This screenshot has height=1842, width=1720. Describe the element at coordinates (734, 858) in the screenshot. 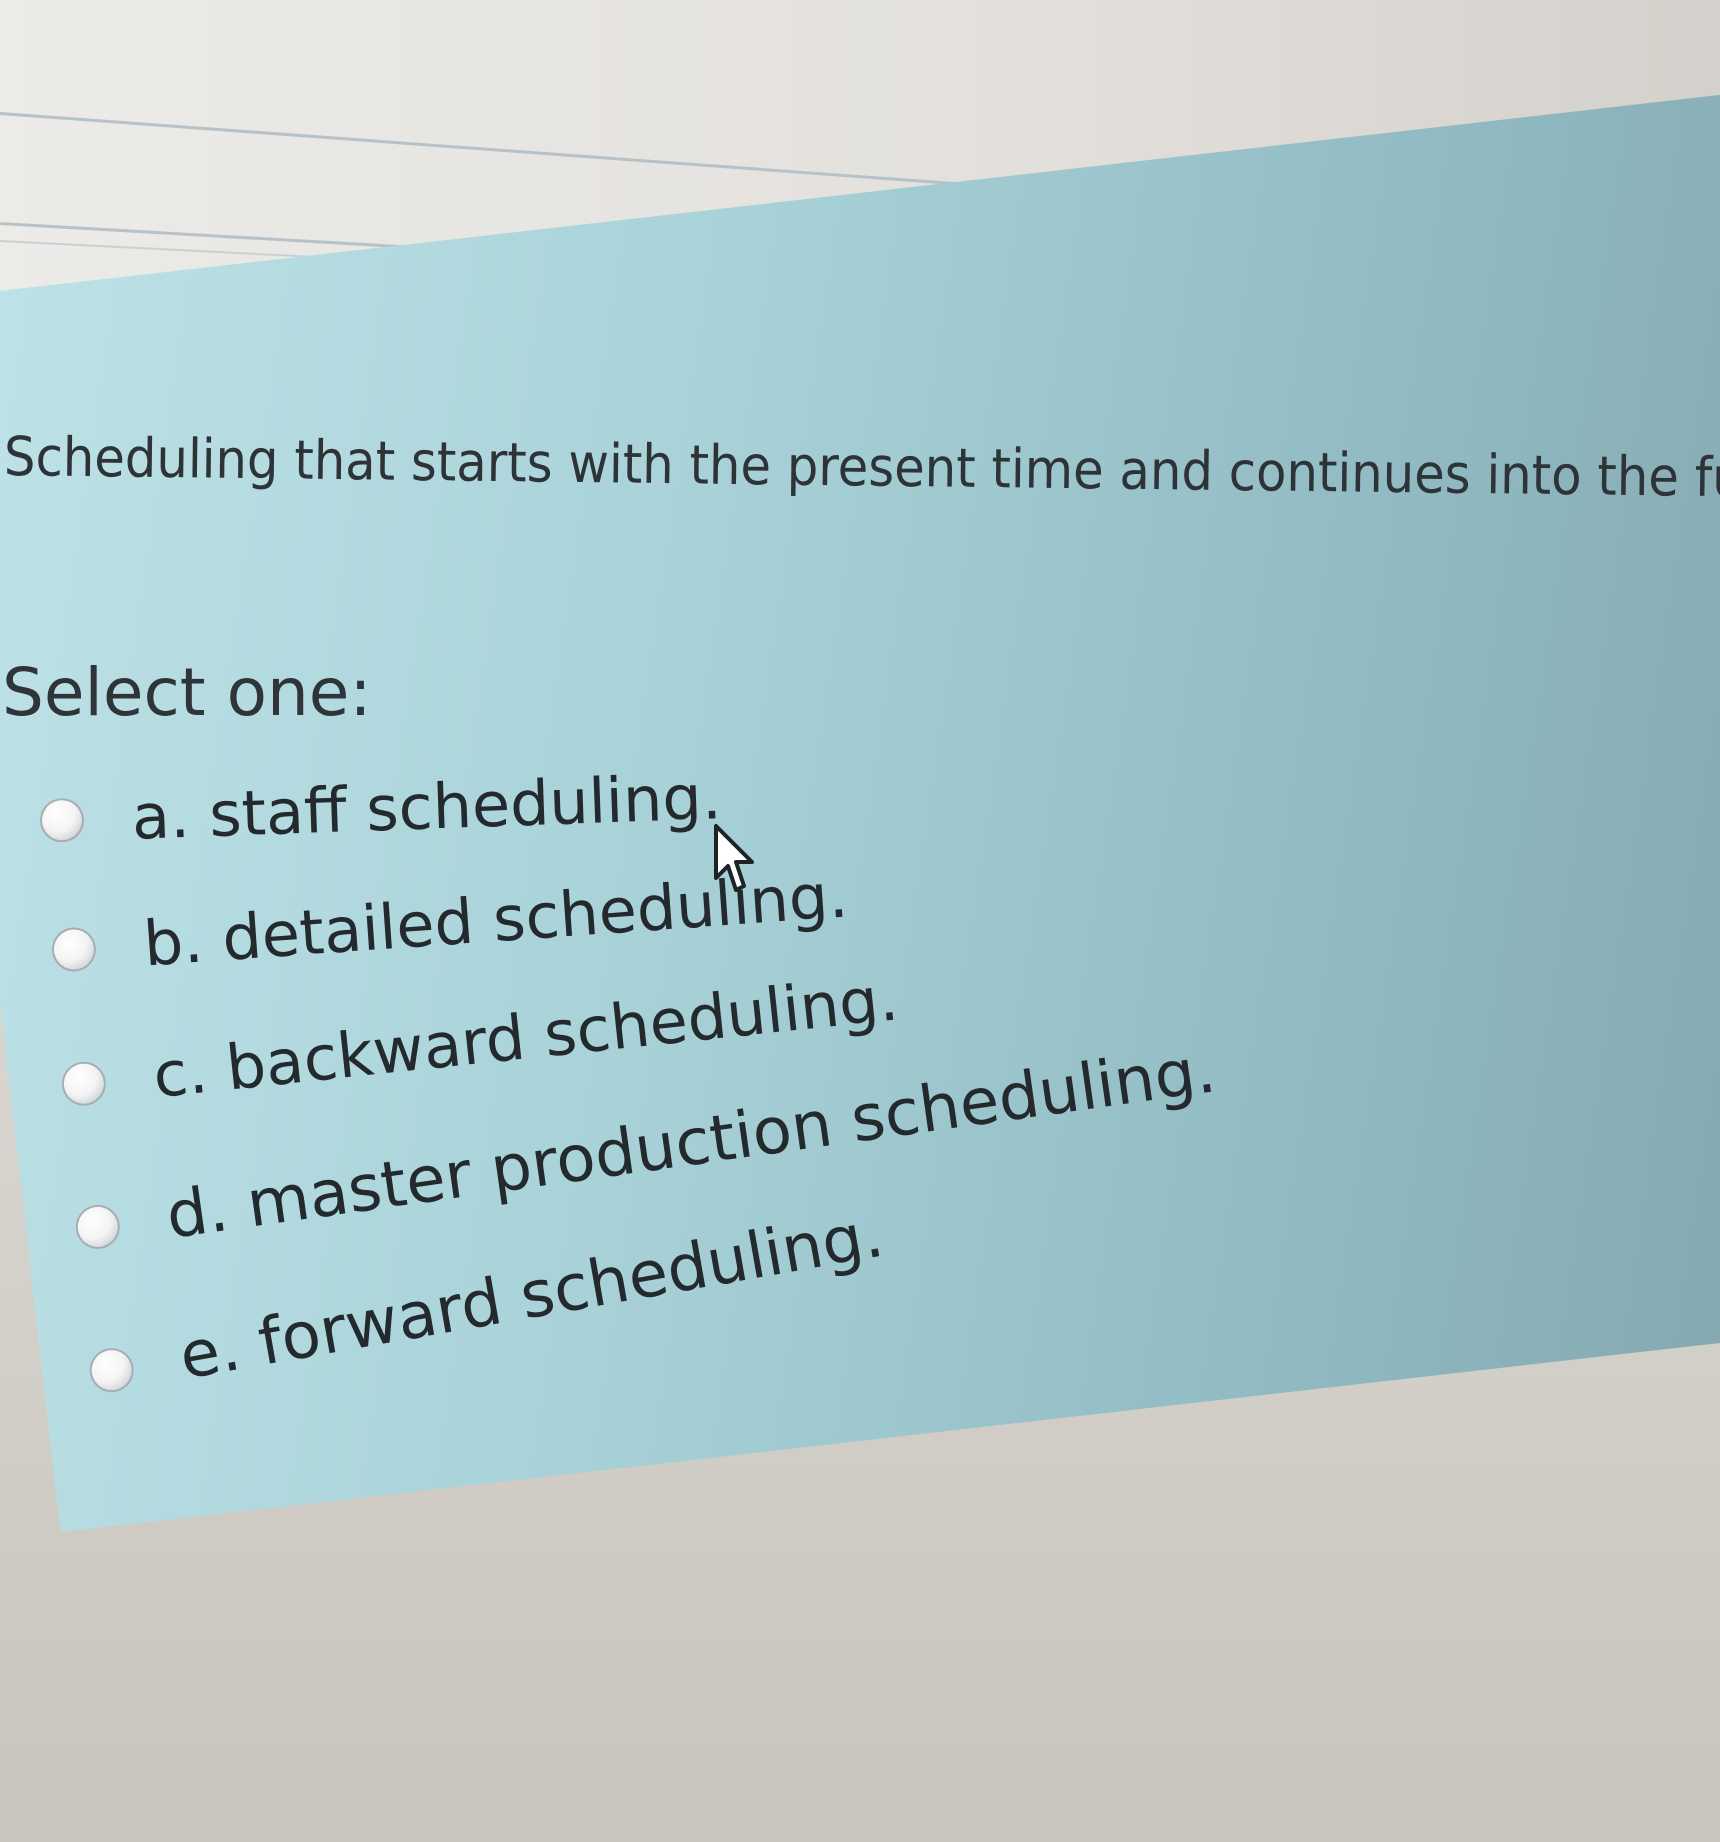

I see `arrow-pointer-icon` at that location.